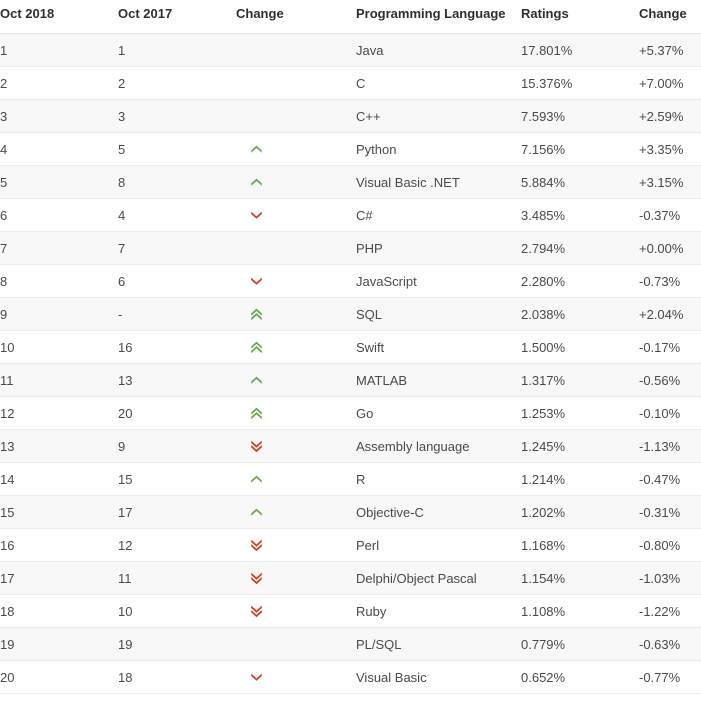 This screenshot has height=705, width=701. What do you see at coordinates (670, 83) in the screenshot?
I see `cell-change-value: +7.00%` at bounding box center [670, 83].